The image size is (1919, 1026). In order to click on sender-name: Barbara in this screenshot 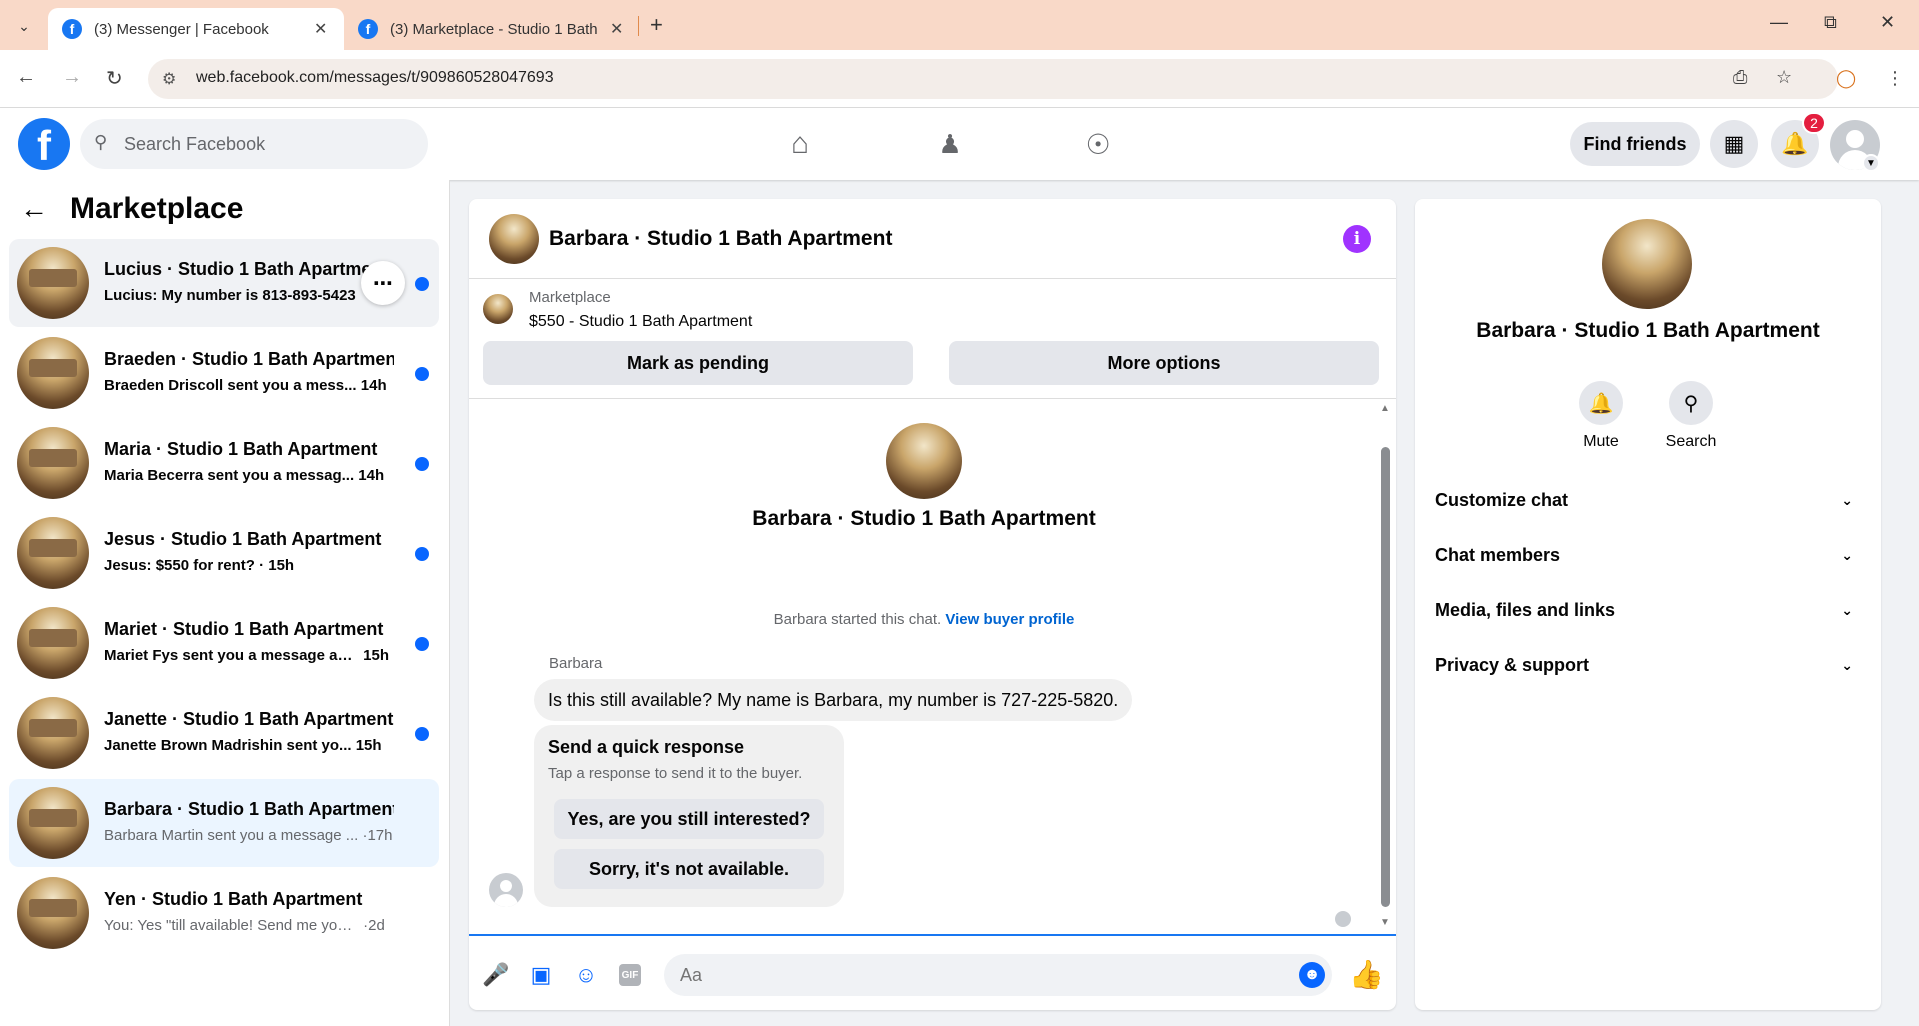, I will do `click(576, 663)`.